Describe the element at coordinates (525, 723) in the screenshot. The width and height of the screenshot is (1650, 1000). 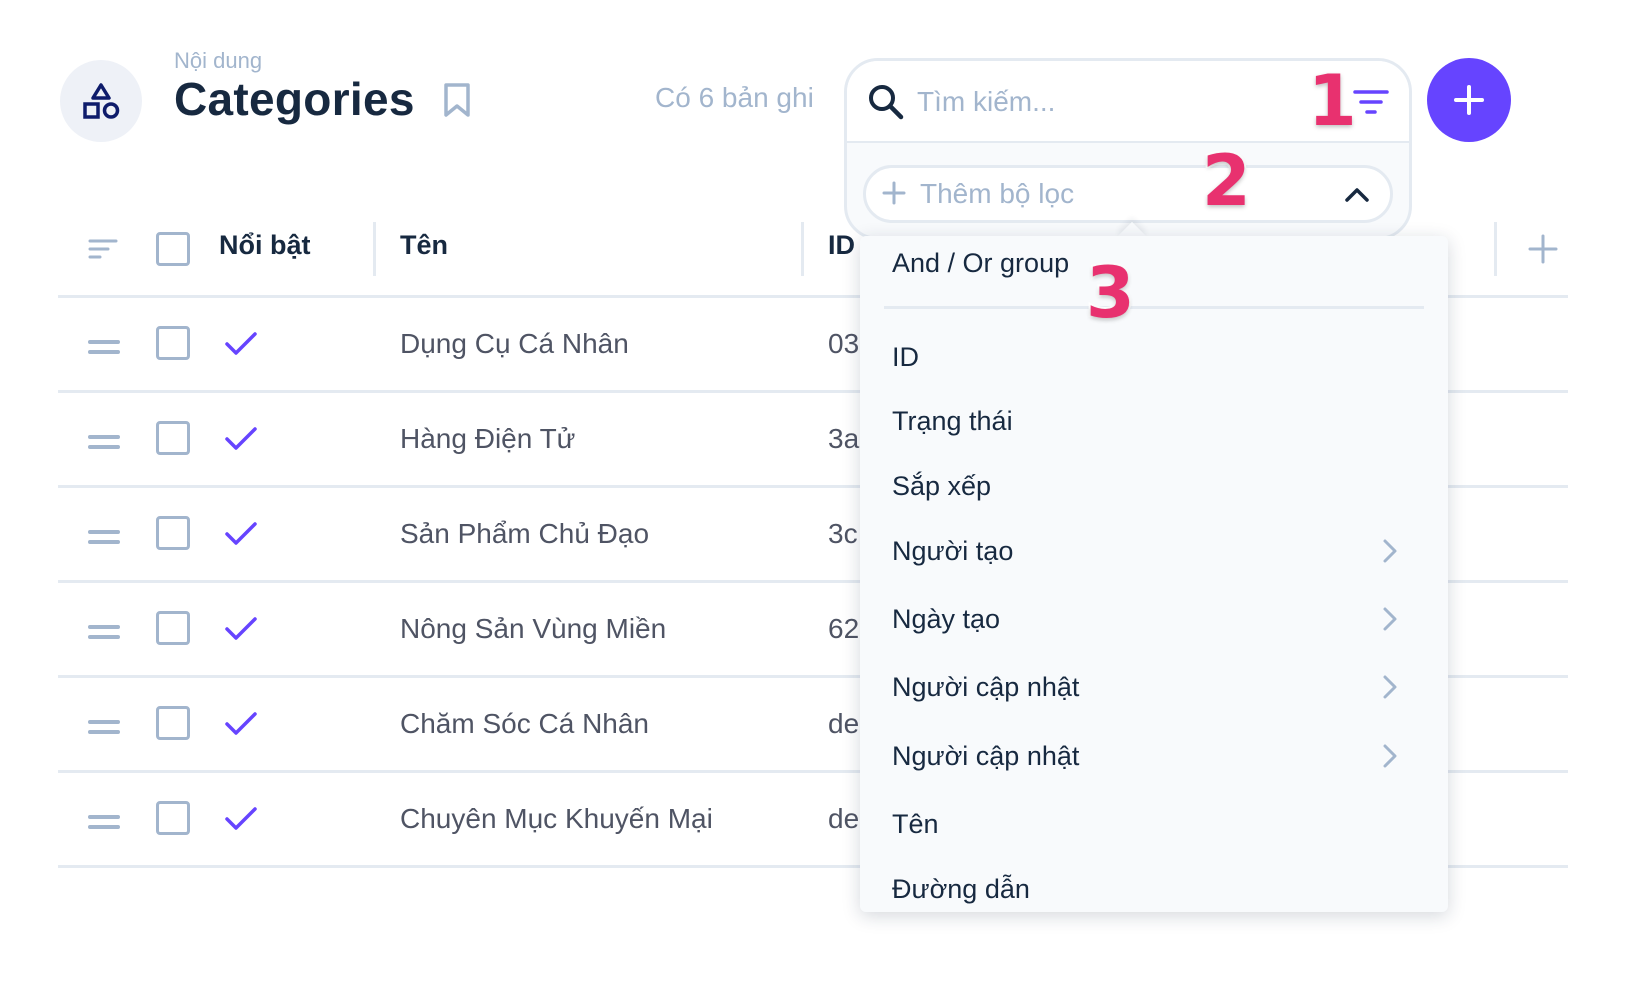
I see `cell-name: Chăm Sóc Cá Nhân` at that location.